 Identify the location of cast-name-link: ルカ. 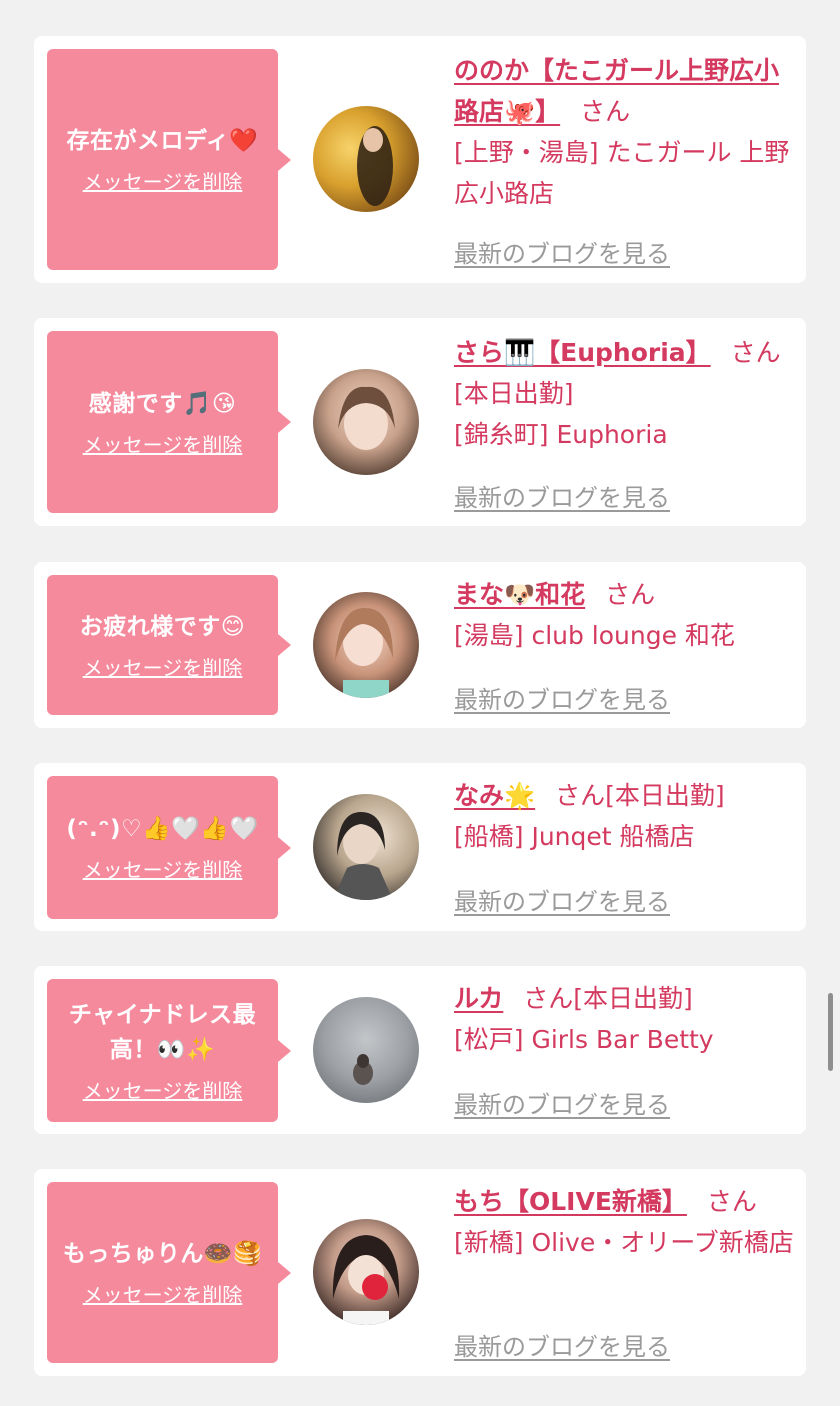
(478, 998).